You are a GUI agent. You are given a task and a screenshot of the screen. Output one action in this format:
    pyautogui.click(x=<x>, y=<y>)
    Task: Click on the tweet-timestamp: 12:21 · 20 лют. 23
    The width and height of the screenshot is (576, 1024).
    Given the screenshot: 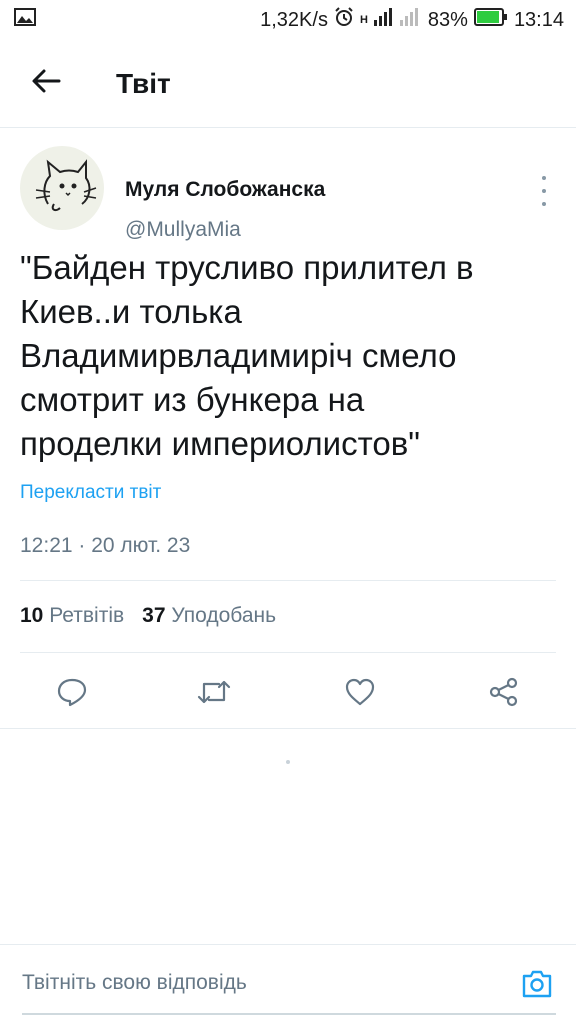 What is the action you would take?
    pyautogui.click(x=105, y=545)
    